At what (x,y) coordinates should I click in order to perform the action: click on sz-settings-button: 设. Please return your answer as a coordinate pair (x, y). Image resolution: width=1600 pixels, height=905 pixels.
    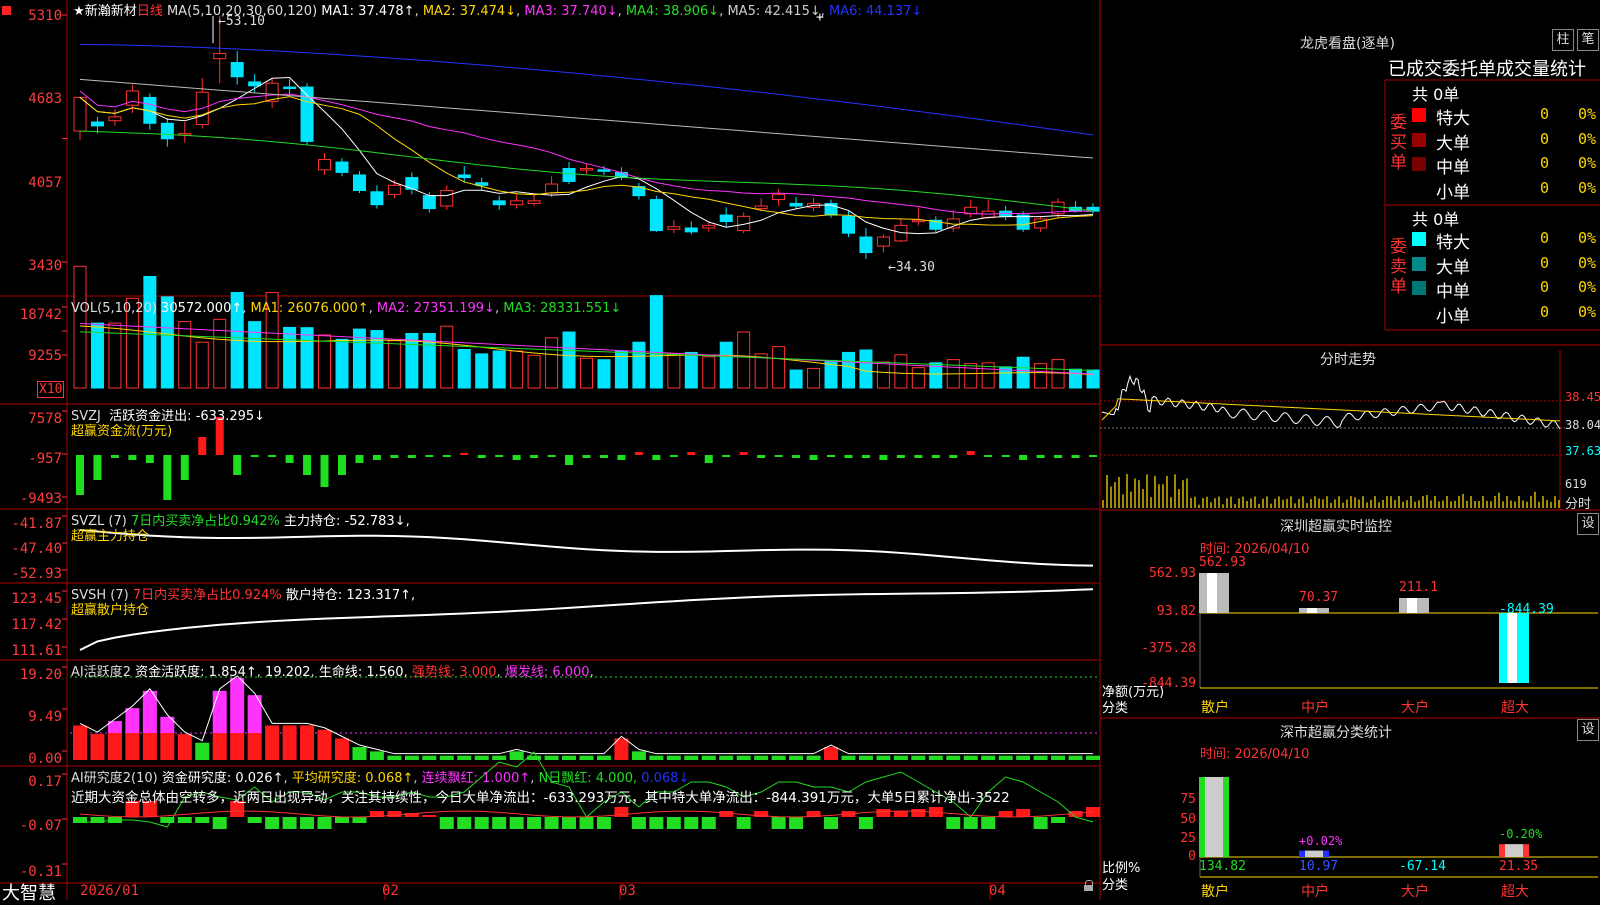
    Looking at the image, I should click on (1588, 524).